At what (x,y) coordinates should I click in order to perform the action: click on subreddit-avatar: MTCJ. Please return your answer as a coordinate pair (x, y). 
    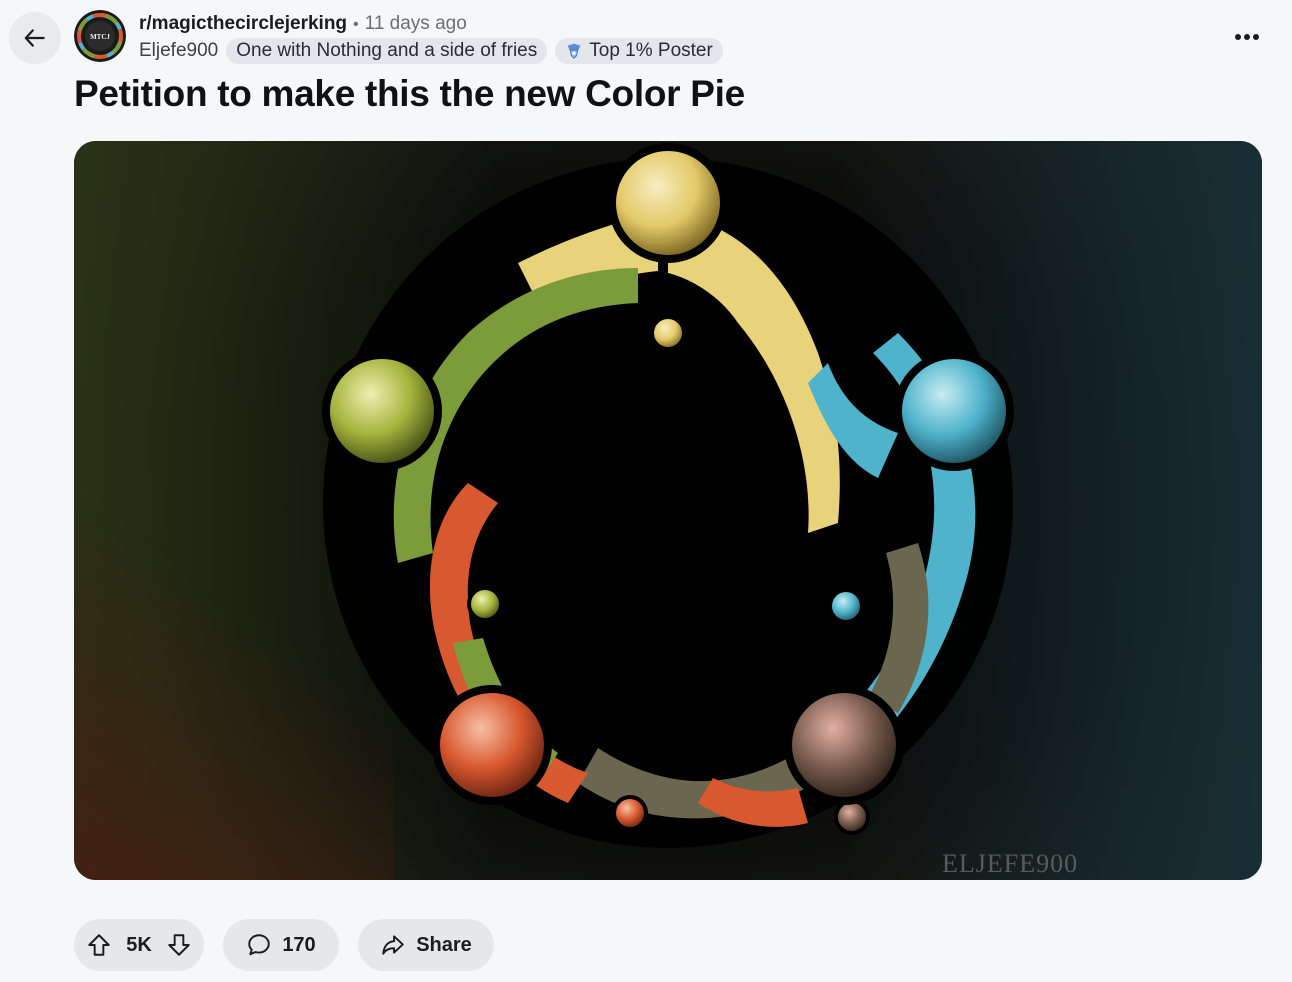
    Looking at the image, I should click on (100, 36).